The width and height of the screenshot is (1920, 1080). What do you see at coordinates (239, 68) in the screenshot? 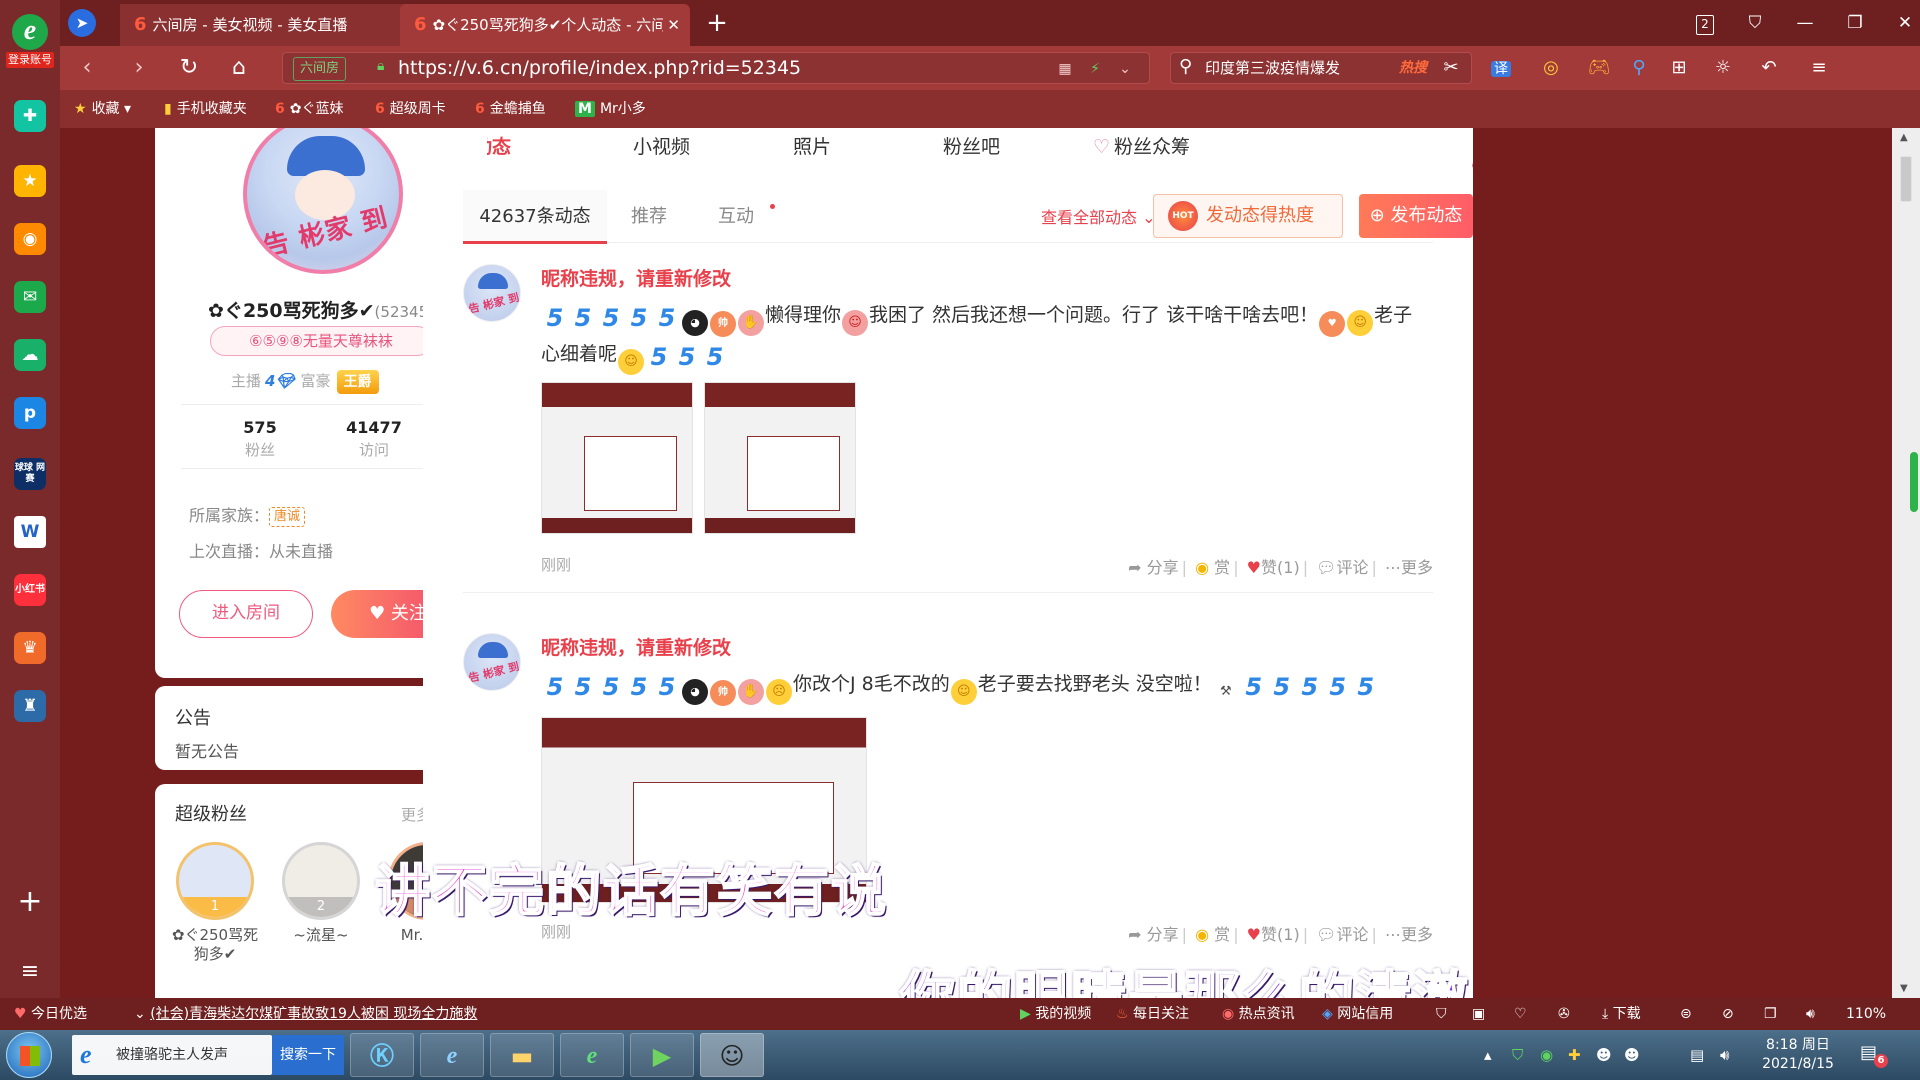
I see `home-icon: ⌂` at bounding box center [239, 68].